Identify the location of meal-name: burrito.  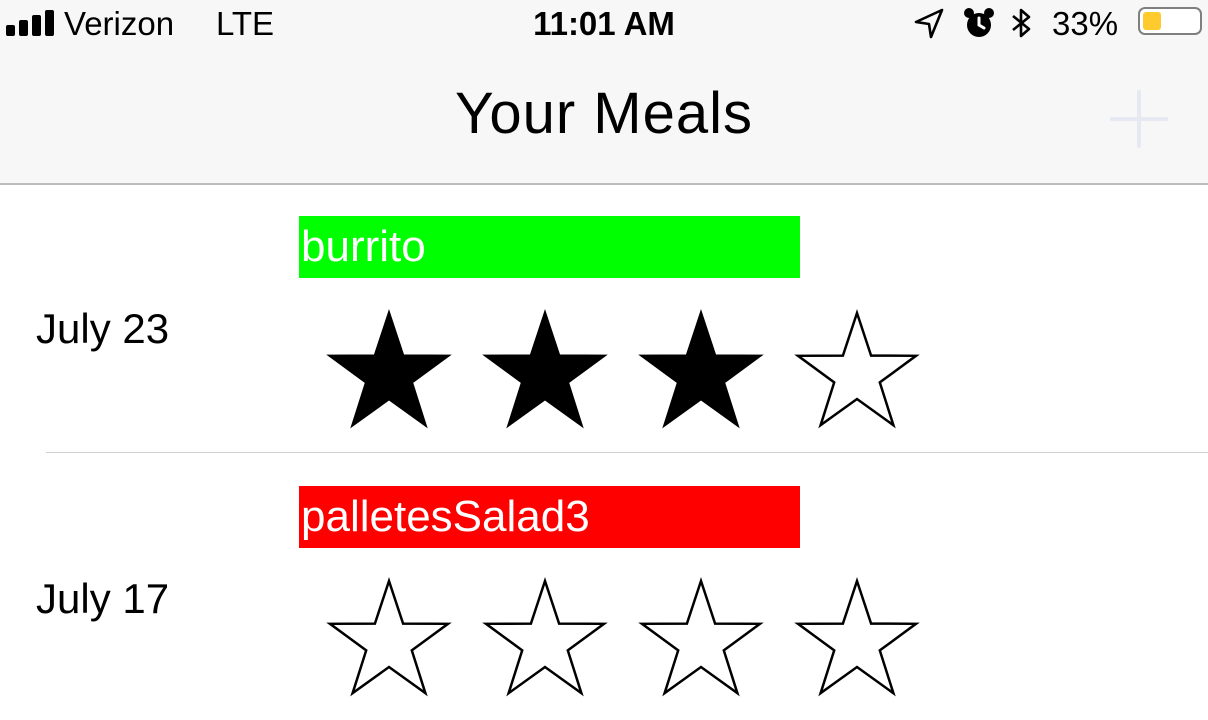
(549, 247).